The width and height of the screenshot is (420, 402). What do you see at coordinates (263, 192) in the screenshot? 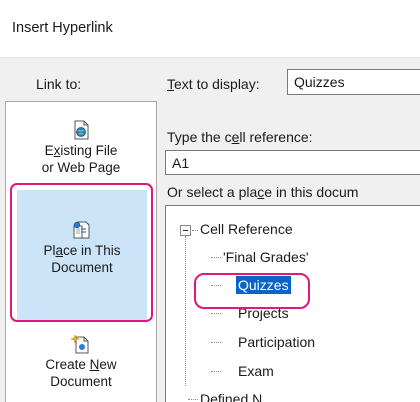
I see `place-select-label: Or select a place in this docum` at bounding box center [263, 192].